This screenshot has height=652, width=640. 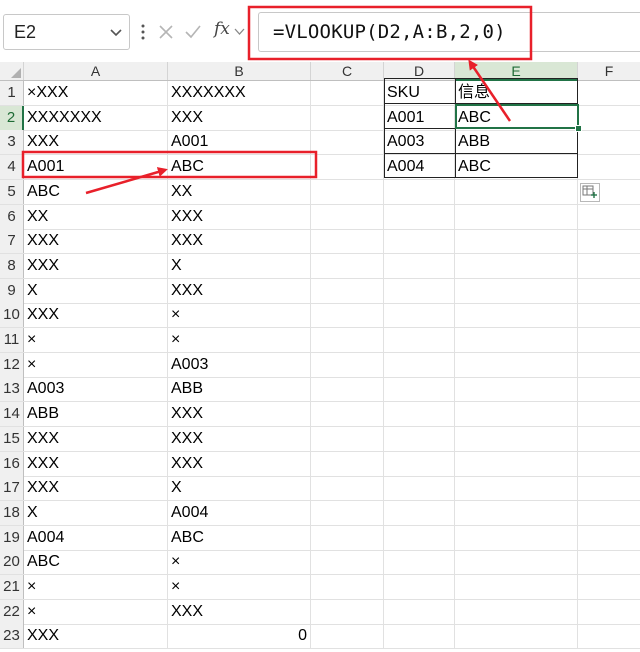 I want to click on cell-b: X, so click(x=239, y=488).